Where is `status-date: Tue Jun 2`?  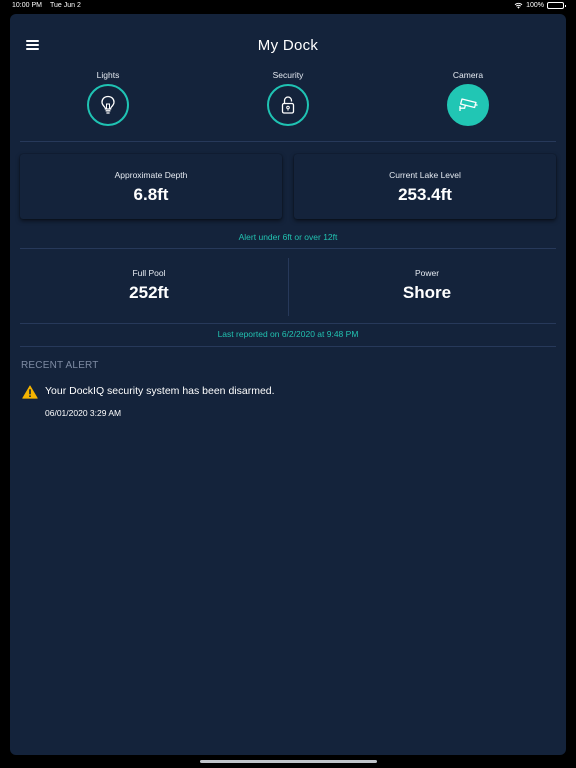
status-date: Tue Jun 2 is located at coordinates (65, 5).